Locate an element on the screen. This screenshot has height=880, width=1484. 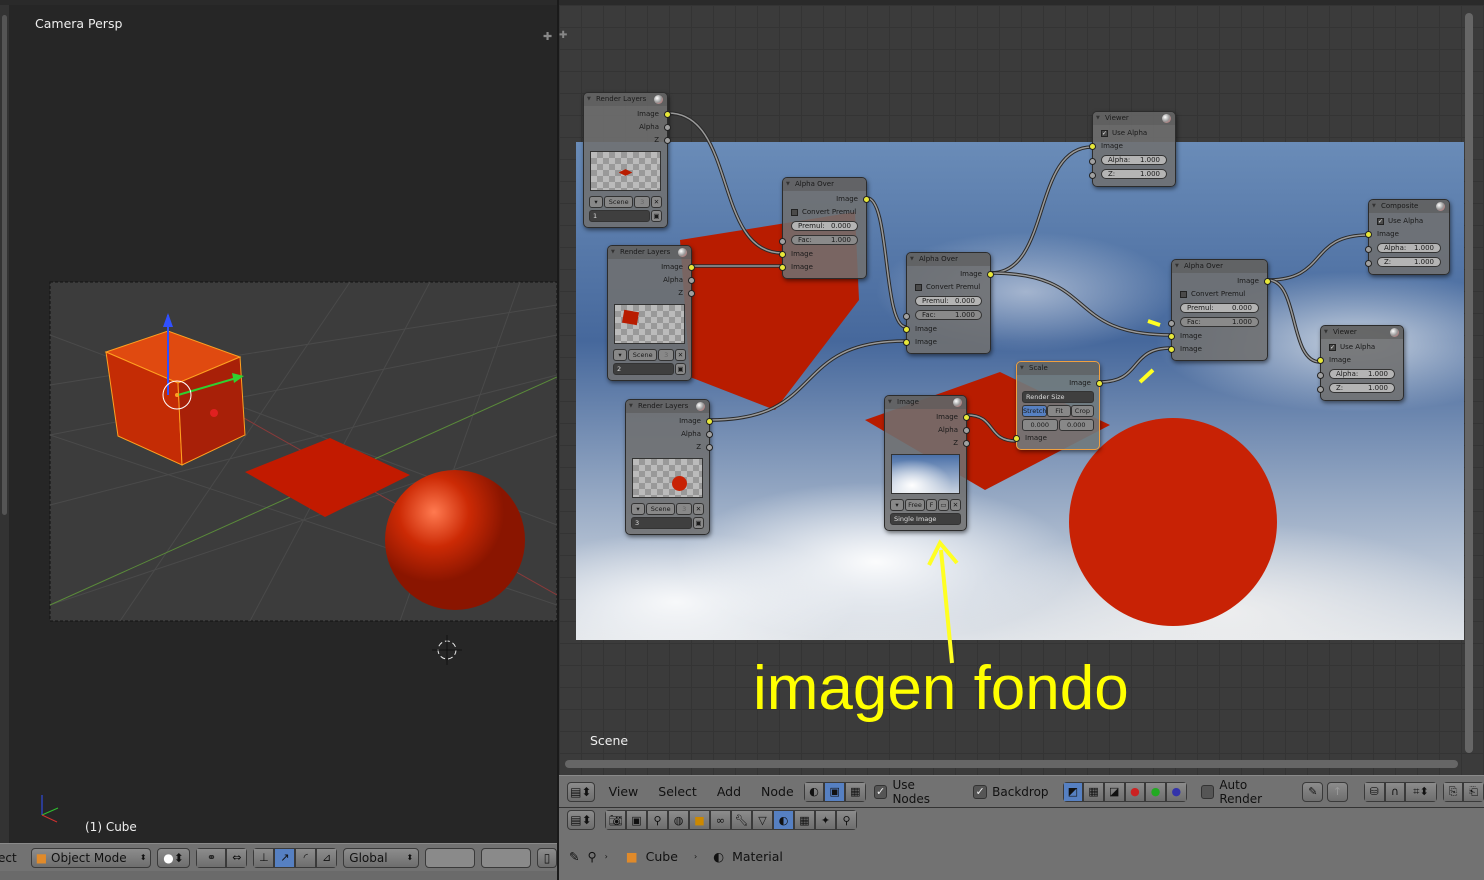
viewport-shading-selector: ● ⬍ is located at coordinates (173, 857).